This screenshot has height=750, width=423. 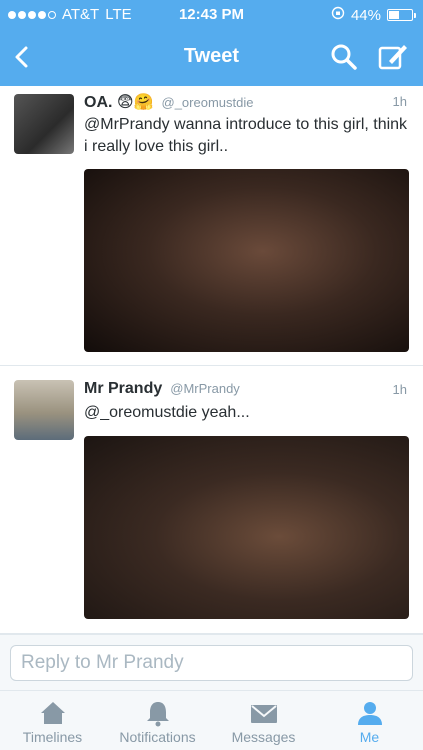 I want to click on reply-input, so click(x=211, y=663).